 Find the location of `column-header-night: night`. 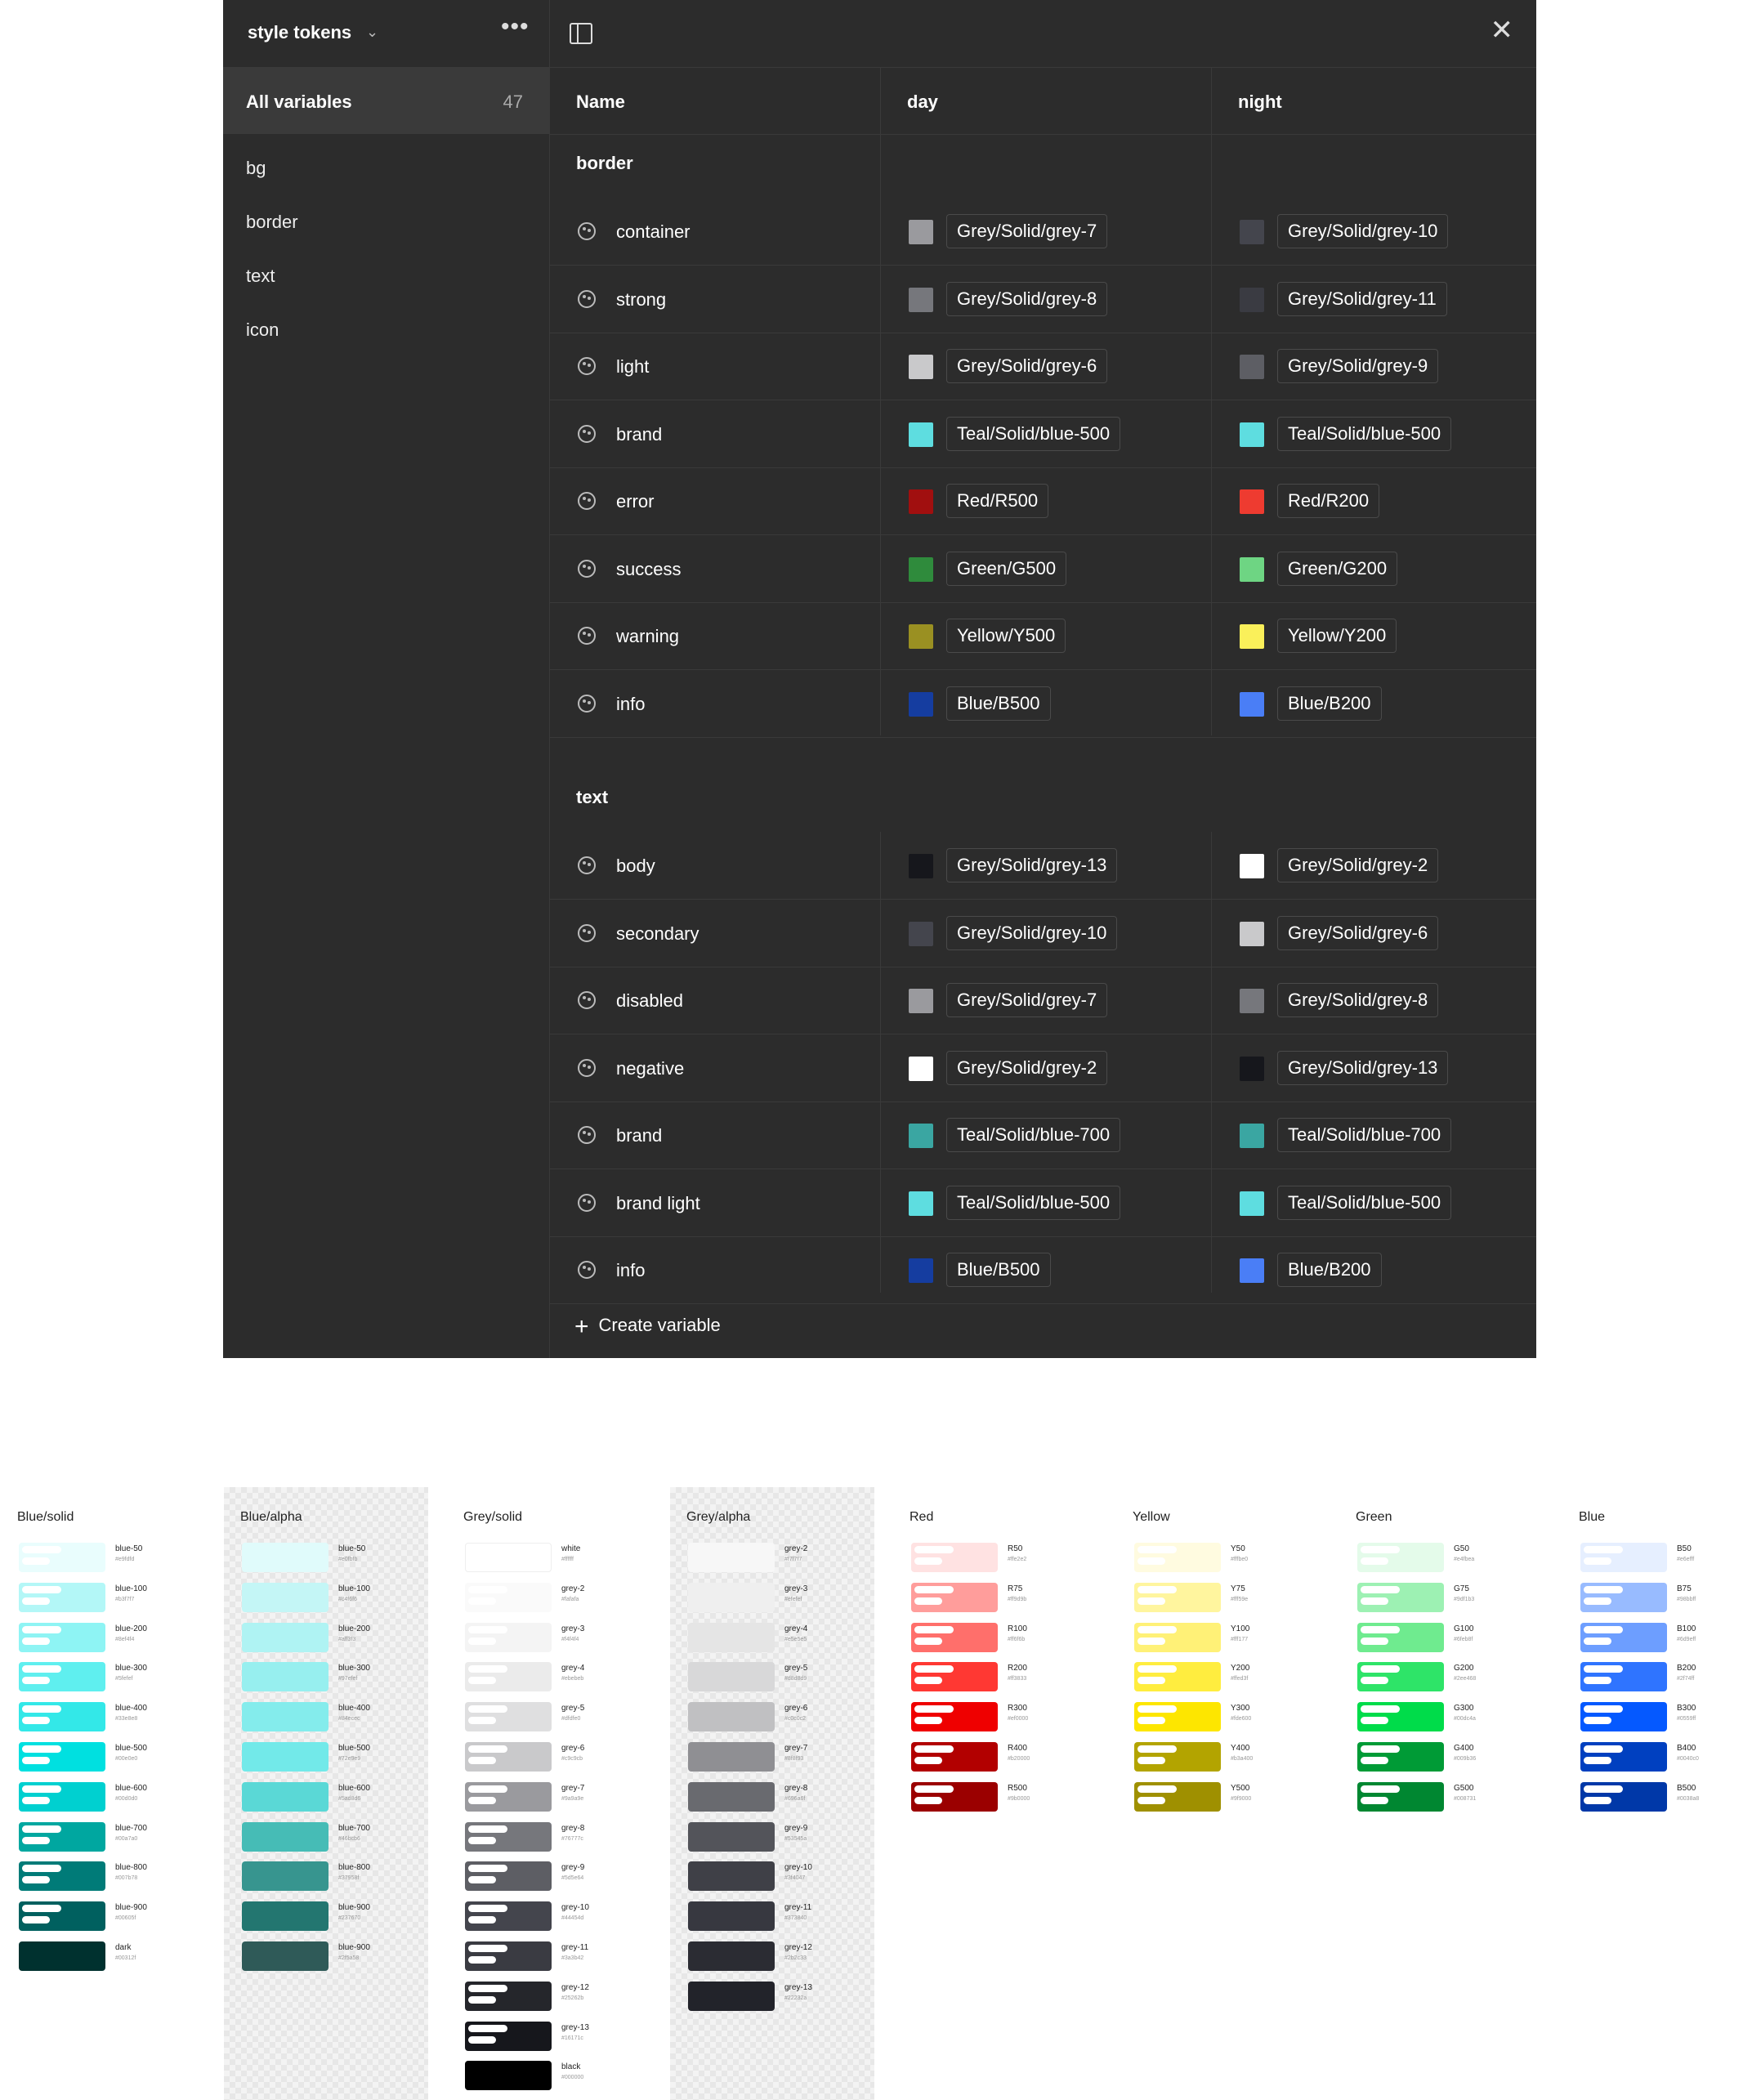

column-header-night: night is located at coordinates (1260, 103).